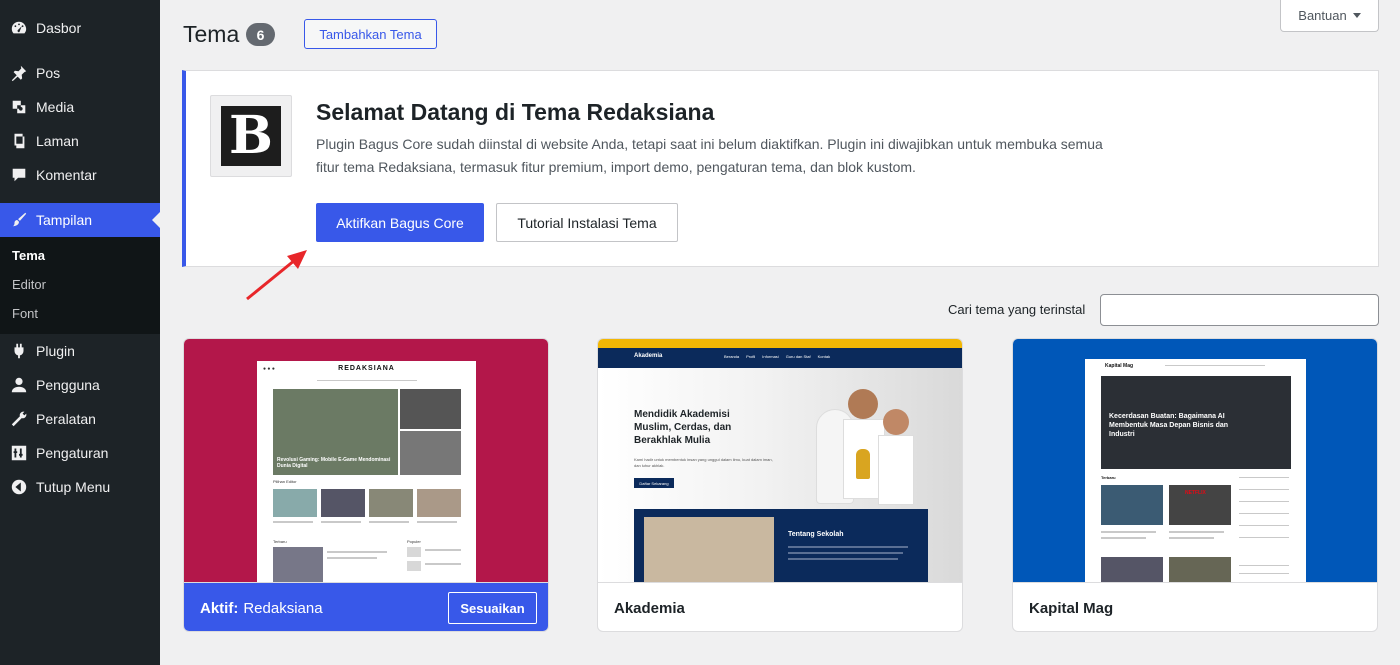 Image resolution: width=1400 pixels, height=665 pixels. Describe the element at coordinates (19, 351) in the screenshot. I see `plugin-icon` at that location.